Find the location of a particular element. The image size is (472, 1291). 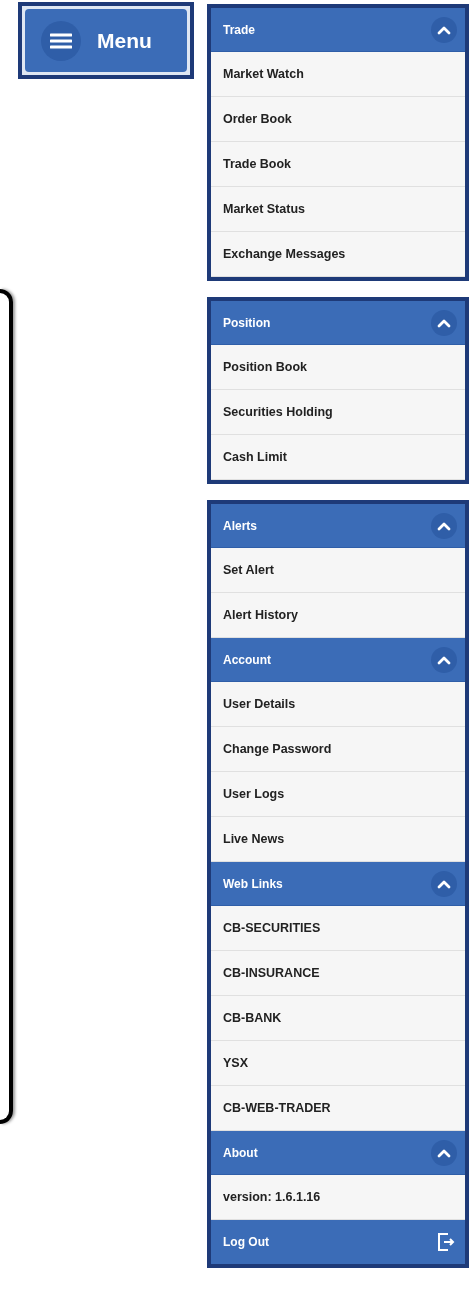

section-header: Account is located at coordinates (338, 660).